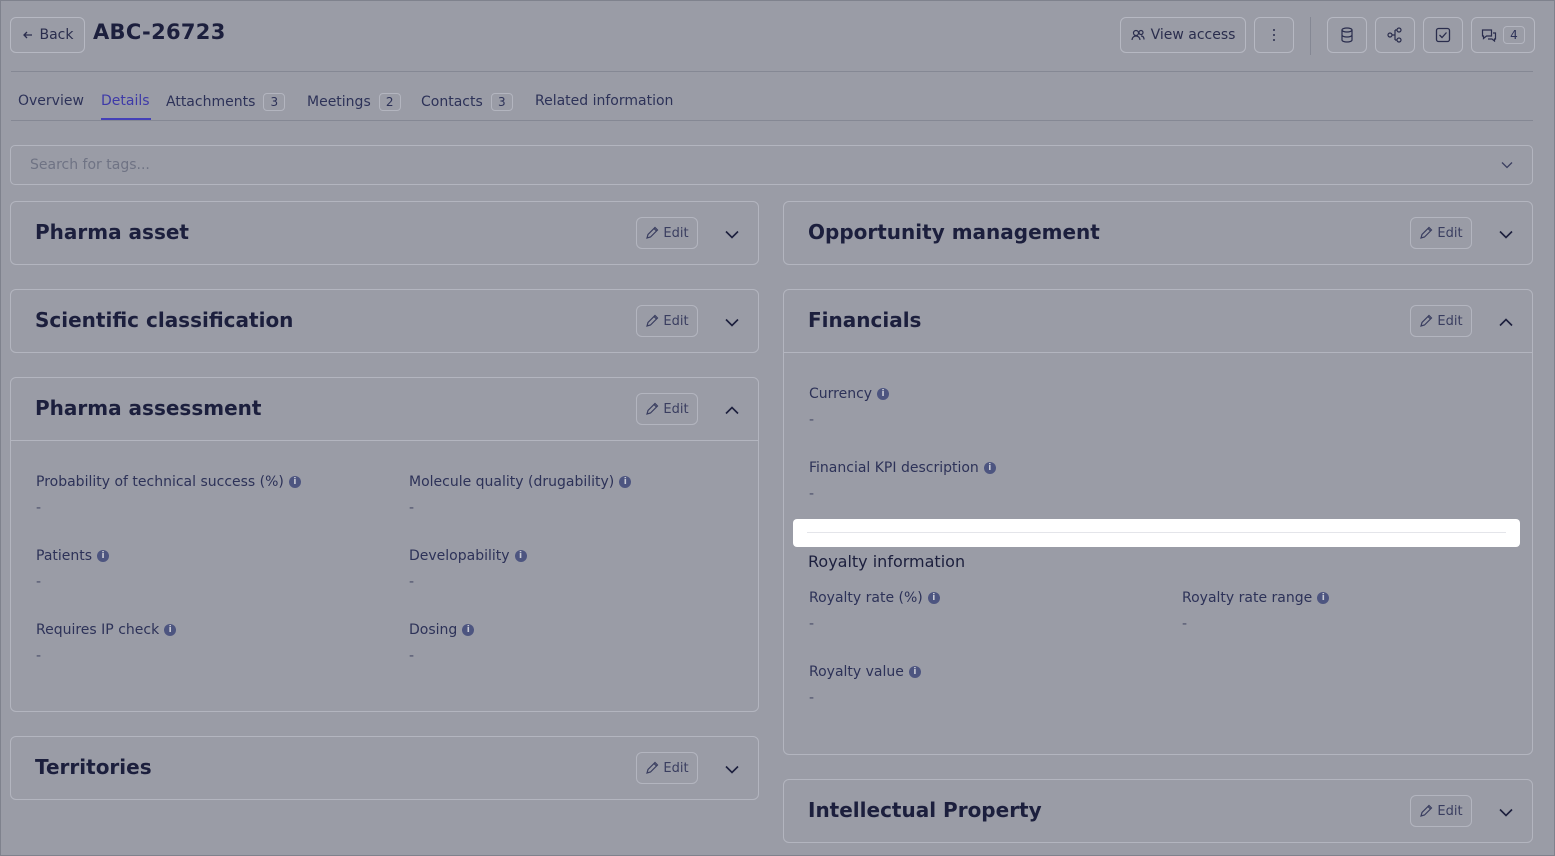  What do you see at coordinates (433, 630) in the screenshot?
I see `field-label: Dosing` at bounding box center [433, 630].